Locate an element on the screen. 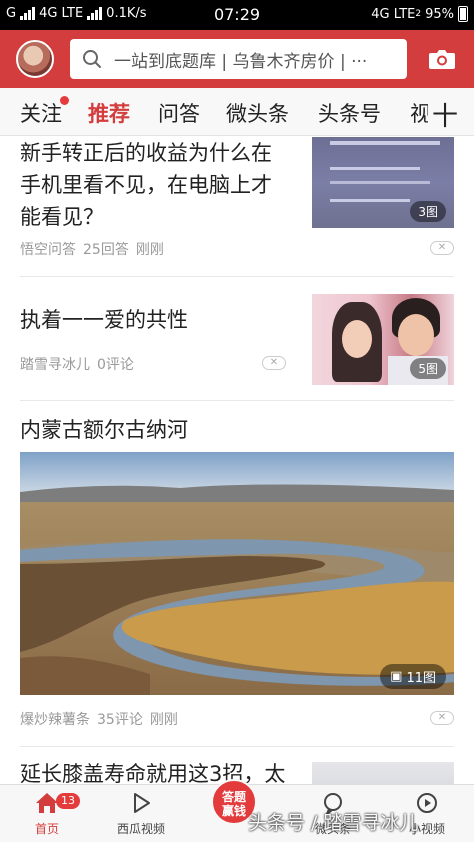 The height and width of the screenshot is (842, 474). item-source: 悟空问答 is located at coordinates (48, 250).